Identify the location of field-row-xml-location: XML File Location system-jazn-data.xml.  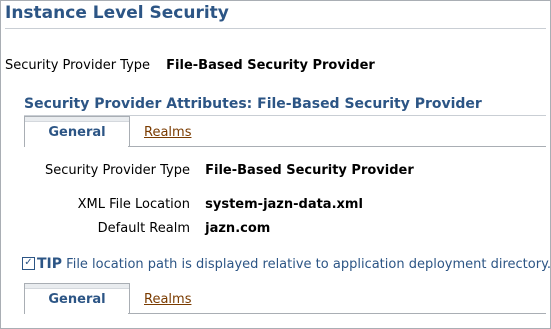
(181, 204).